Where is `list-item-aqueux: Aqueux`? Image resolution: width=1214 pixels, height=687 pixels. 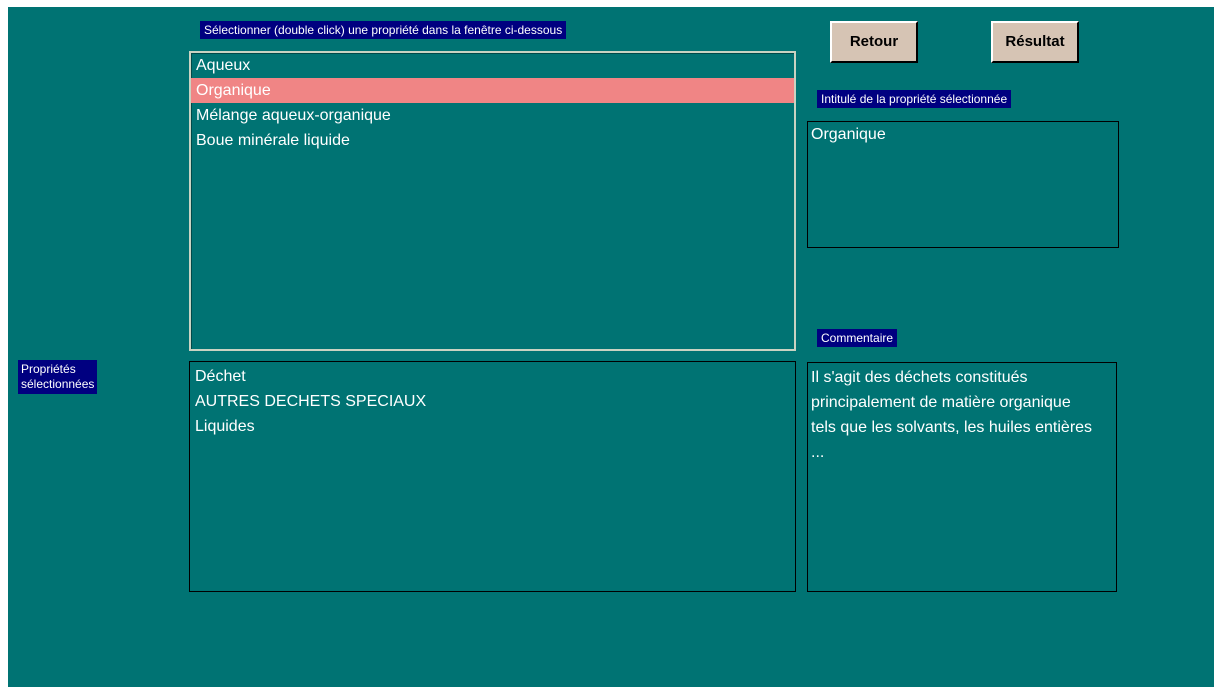
list-item-aqueux: Aqueux is located at coordinates (492, 65).